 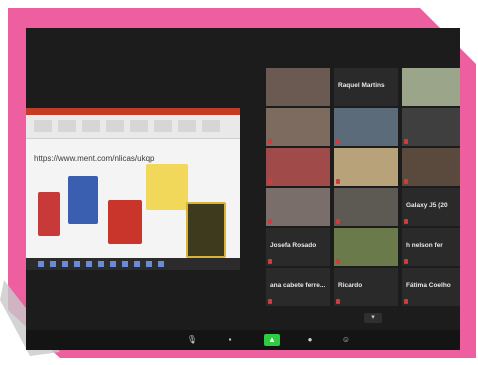 I want to click on participant-tile: Raquel Martins, so click(x=366, y=87).